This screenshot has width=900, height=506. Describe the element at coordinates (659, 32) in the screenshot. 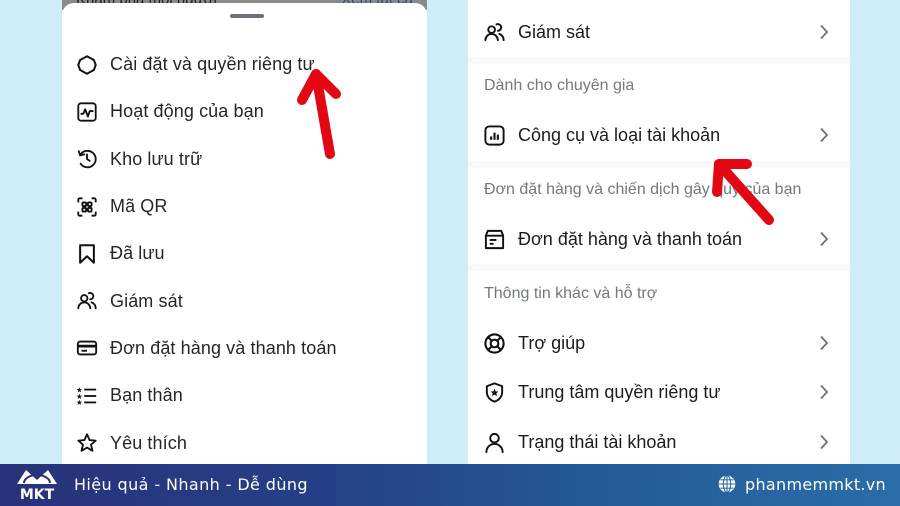

I see `settings-item-supervision: Giám sát` at that location.